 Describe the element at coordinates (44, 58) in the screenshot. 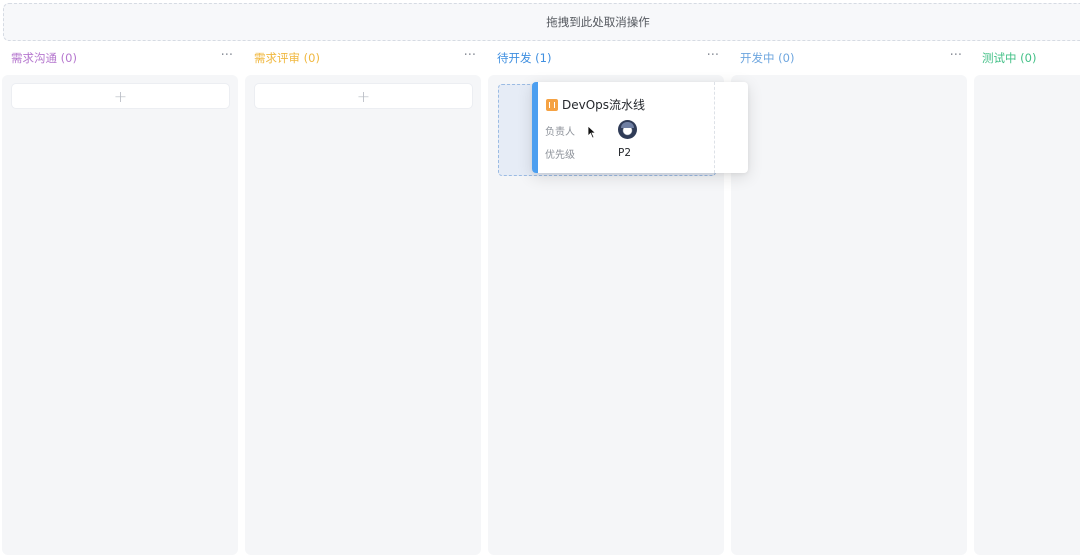

I see `column-title: 需求沟通 (0)` at that location.